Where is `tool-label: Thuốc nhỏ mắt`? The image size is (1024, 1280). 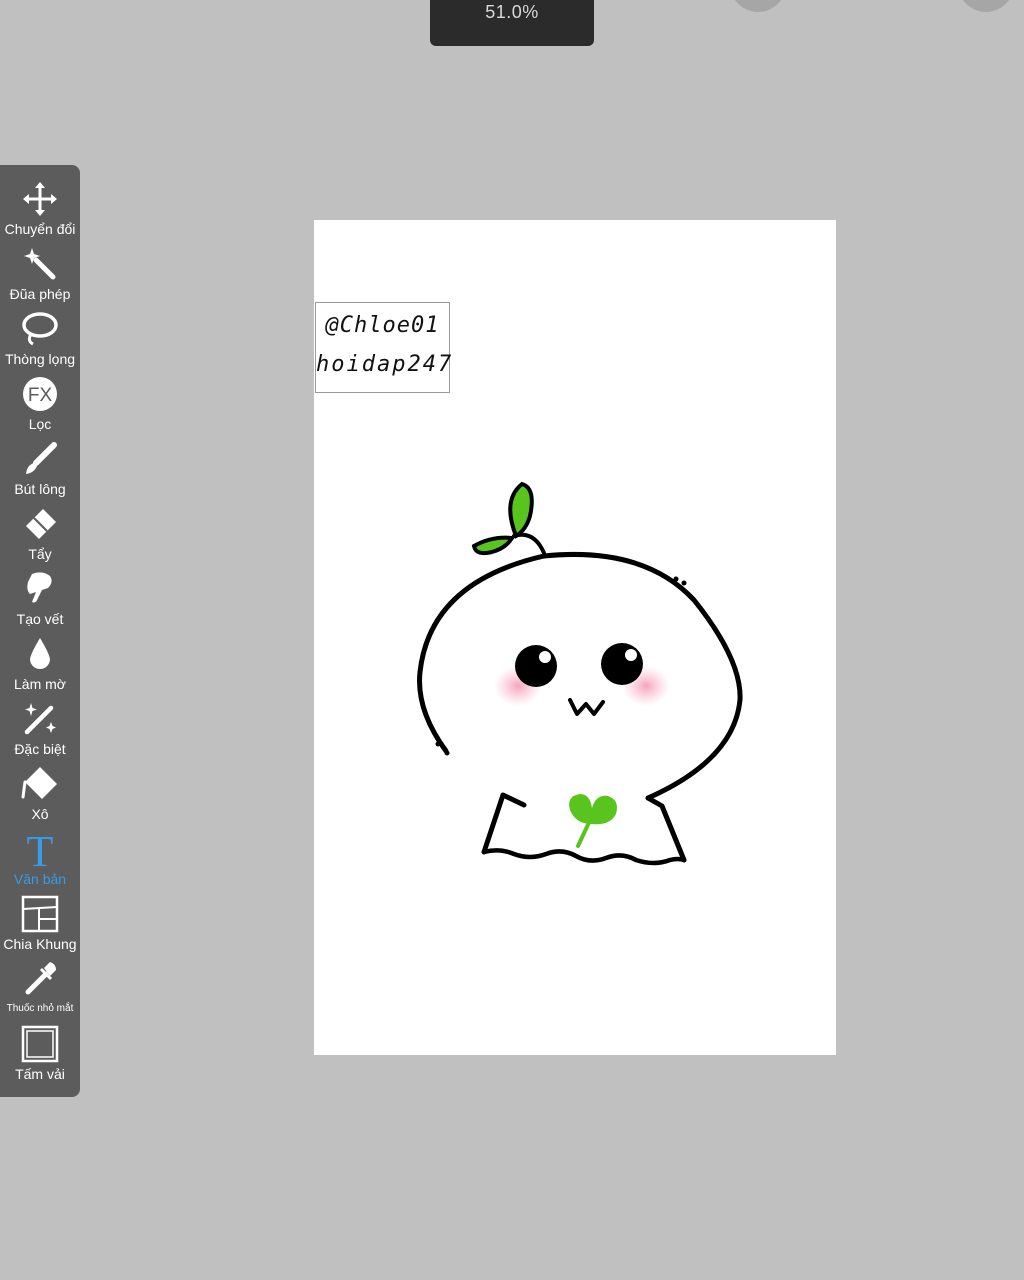
tool-label: Thuốc nhỏ mắt is located at coordinates (40, 1008).